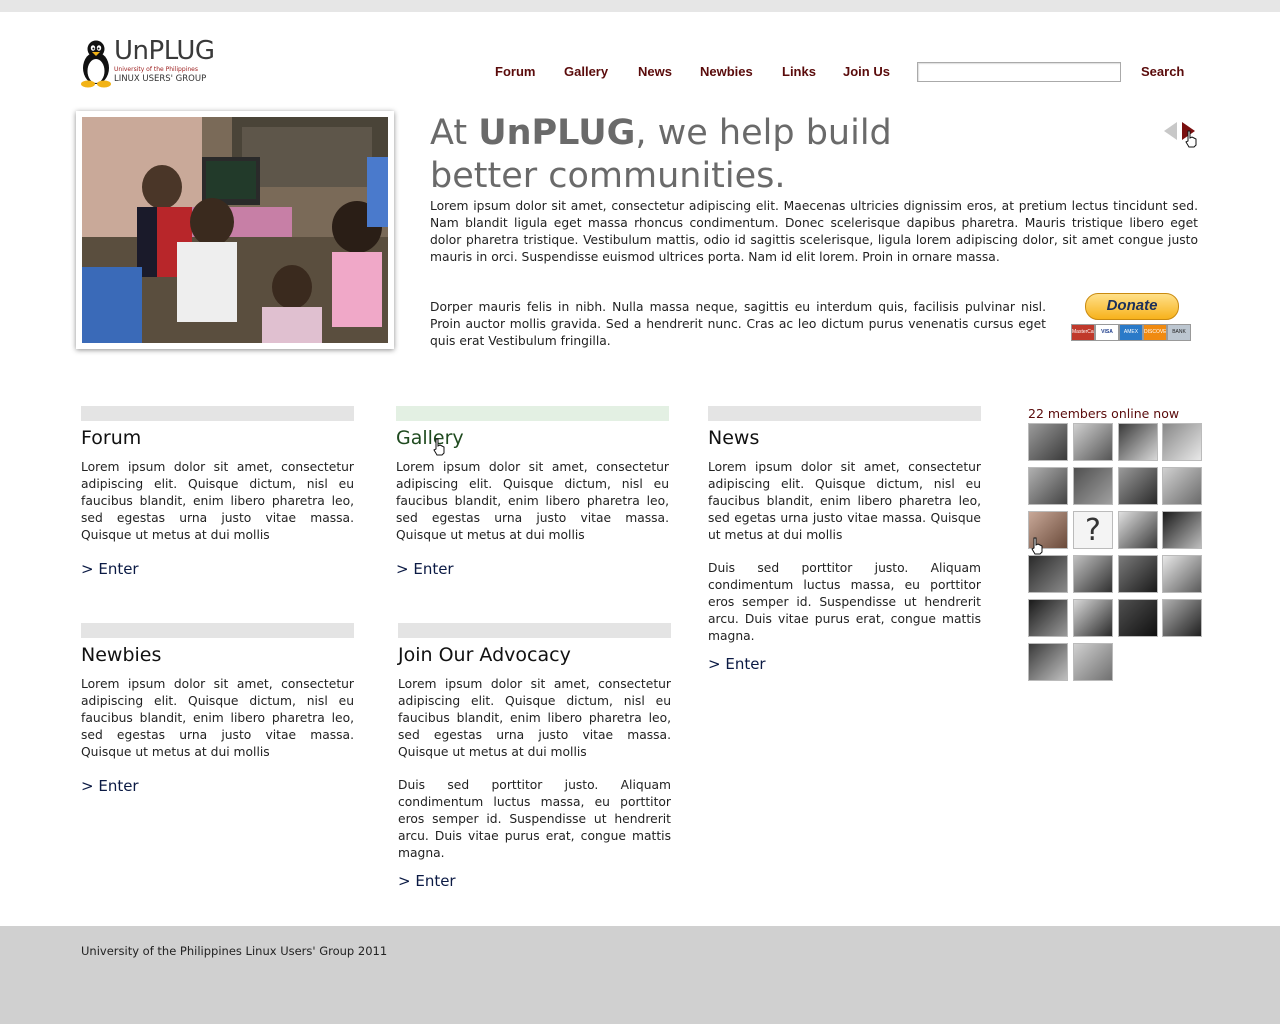 This screenshot has height=1024, width=1280. Describe the element at coordinates (640, 975) in the screenshot. I see `footer` at that location.